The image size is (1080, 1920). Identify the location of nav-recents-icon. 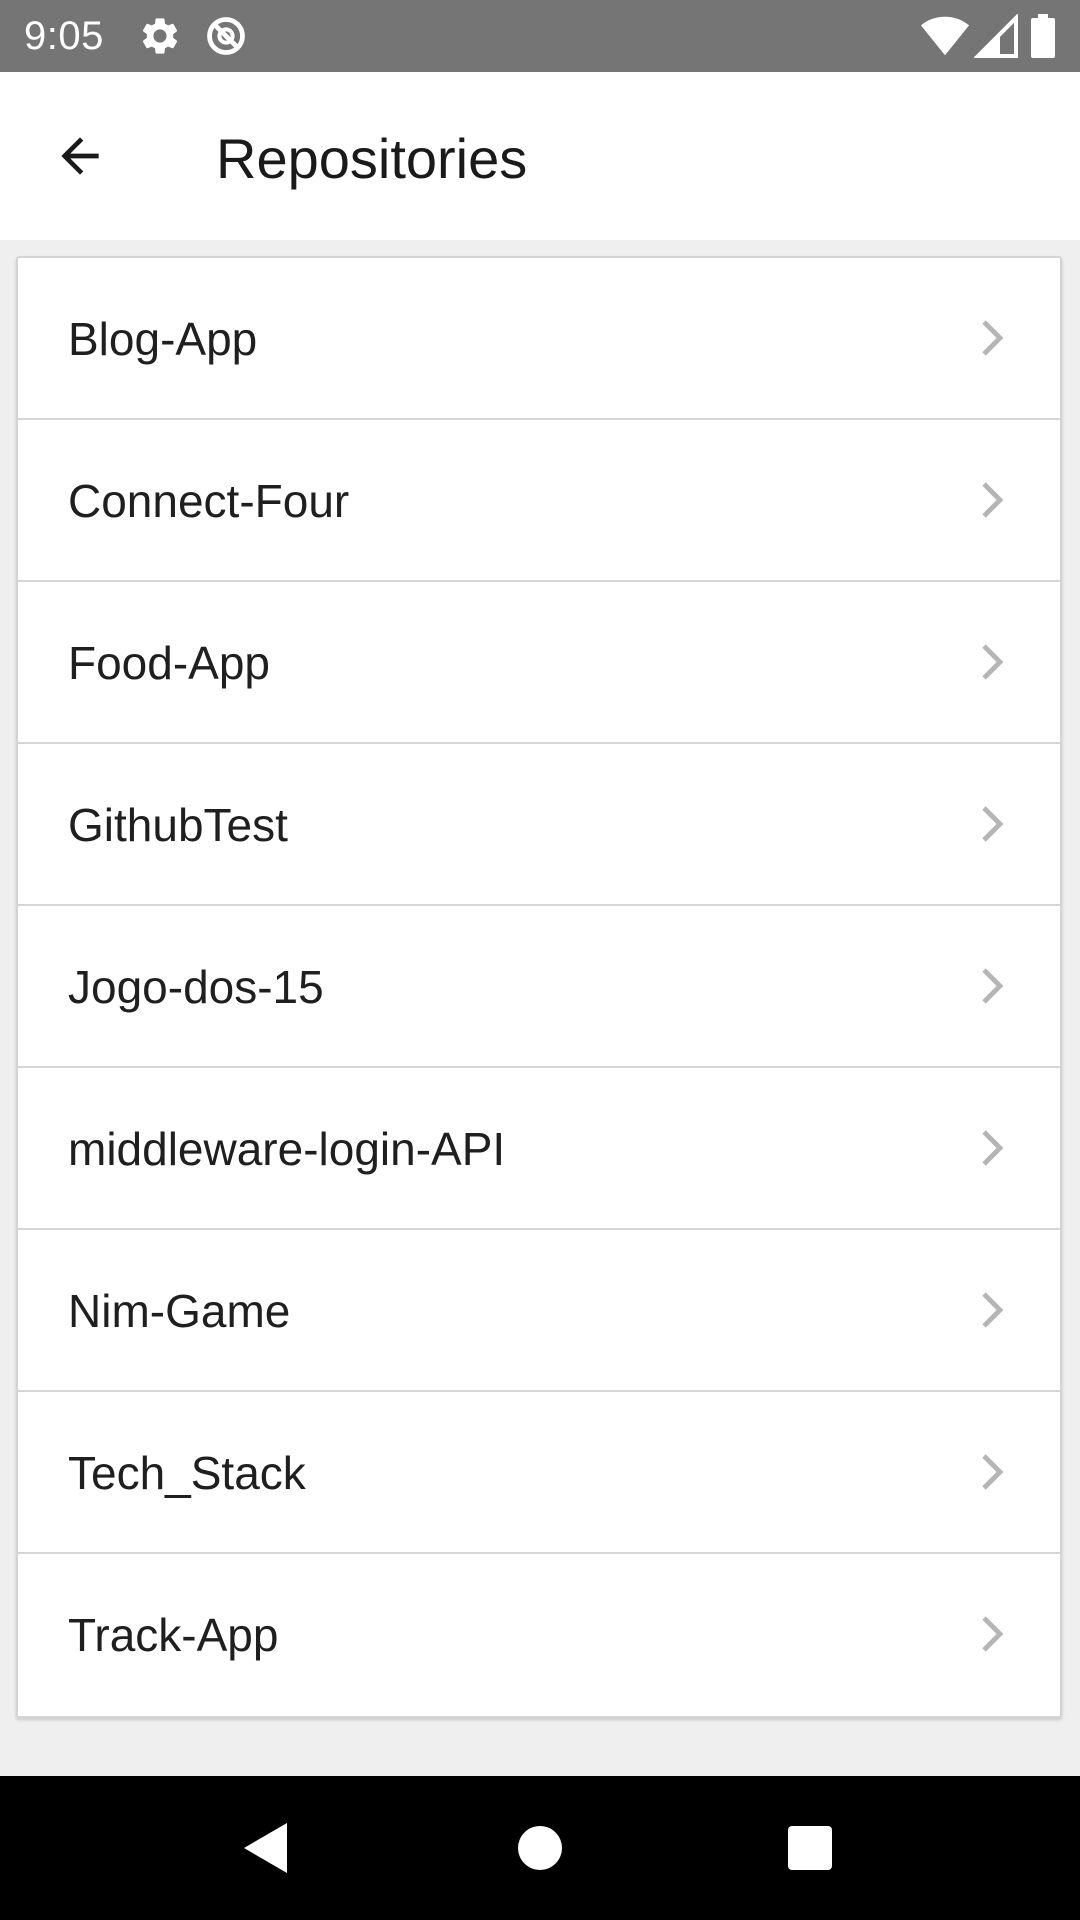
(810, 1848).